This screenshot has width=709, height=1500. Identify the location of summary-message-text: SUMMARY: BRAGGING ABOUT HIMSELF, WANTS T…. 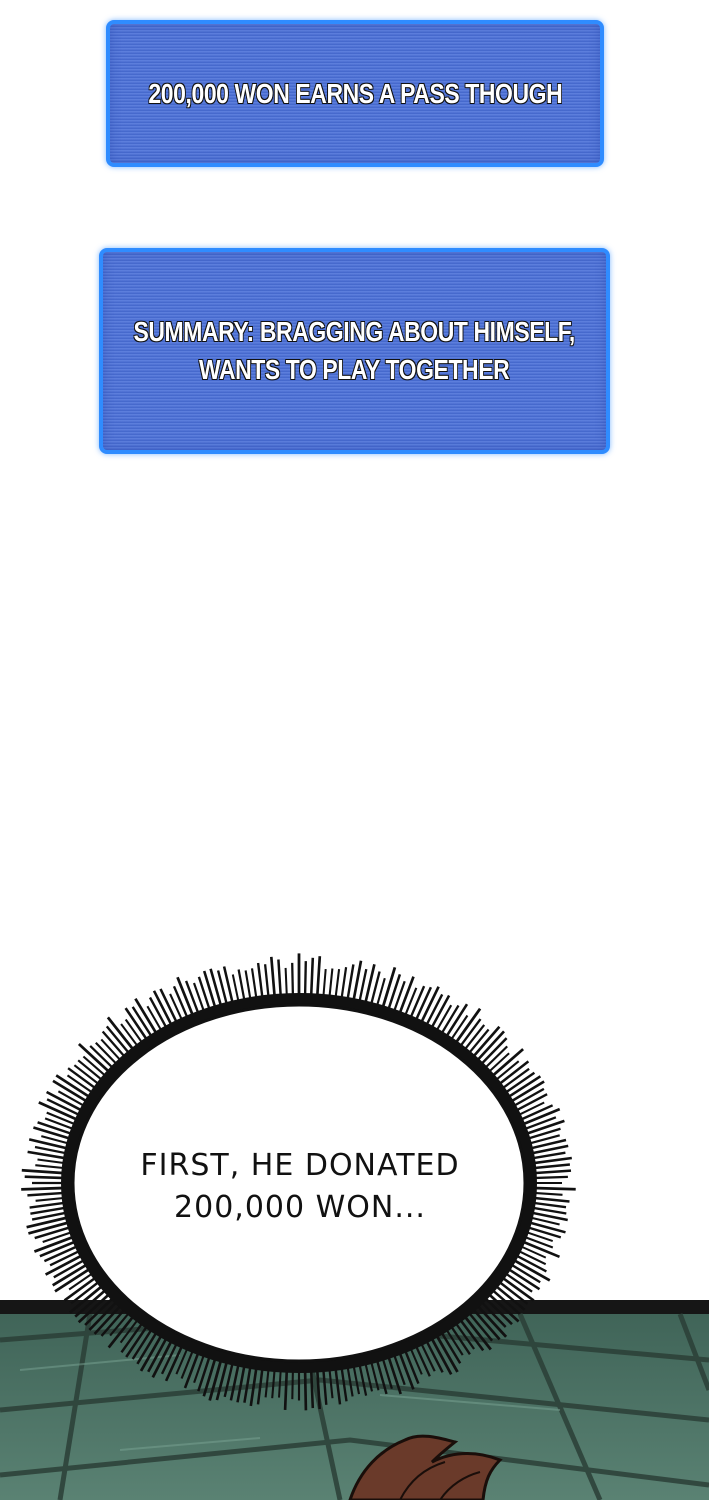
(354, 351).